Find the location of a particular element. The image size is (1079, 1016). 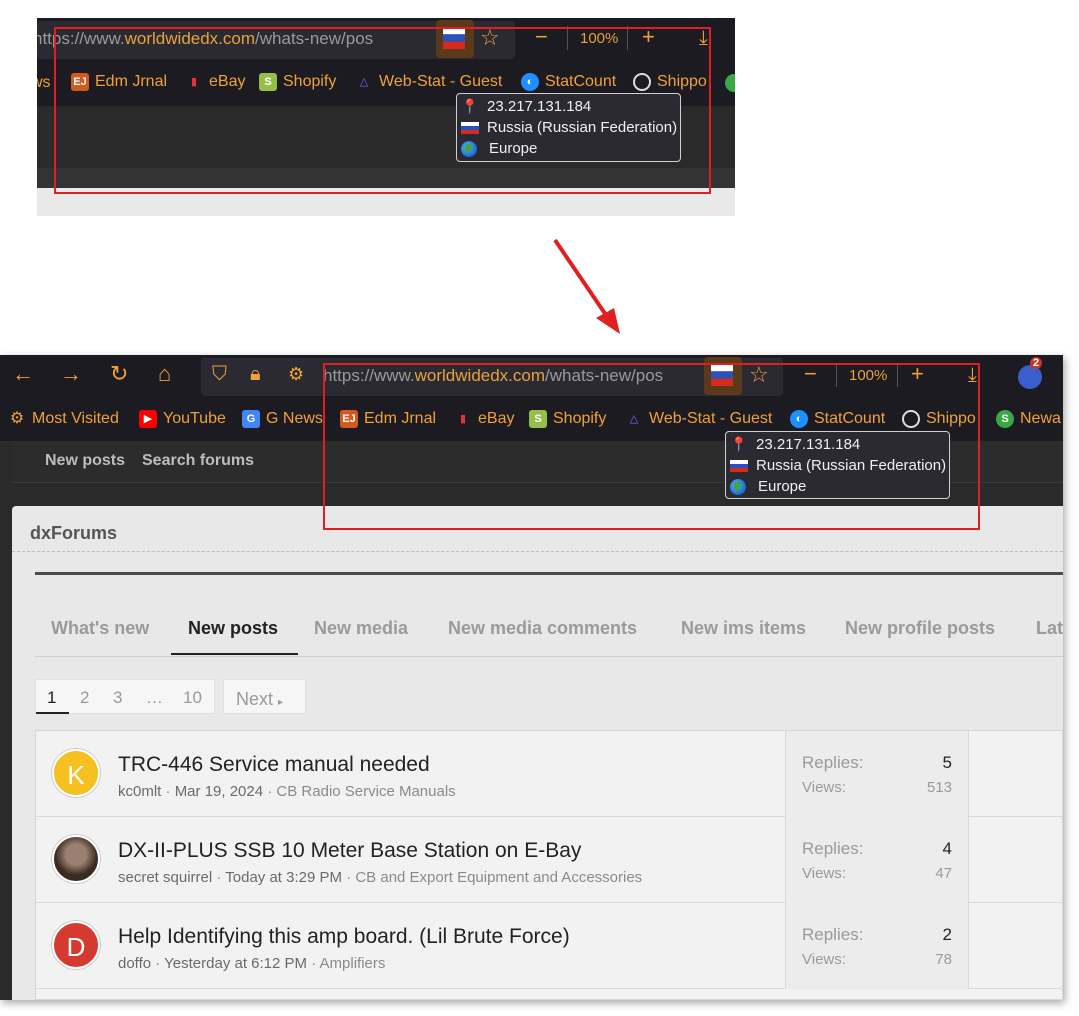

highlight-box-bottom is located at coordinates (651, 446).